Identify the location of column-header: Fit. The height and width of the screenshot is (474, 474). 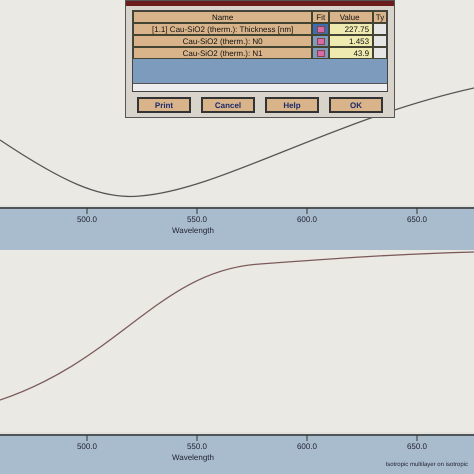
(321, 17).